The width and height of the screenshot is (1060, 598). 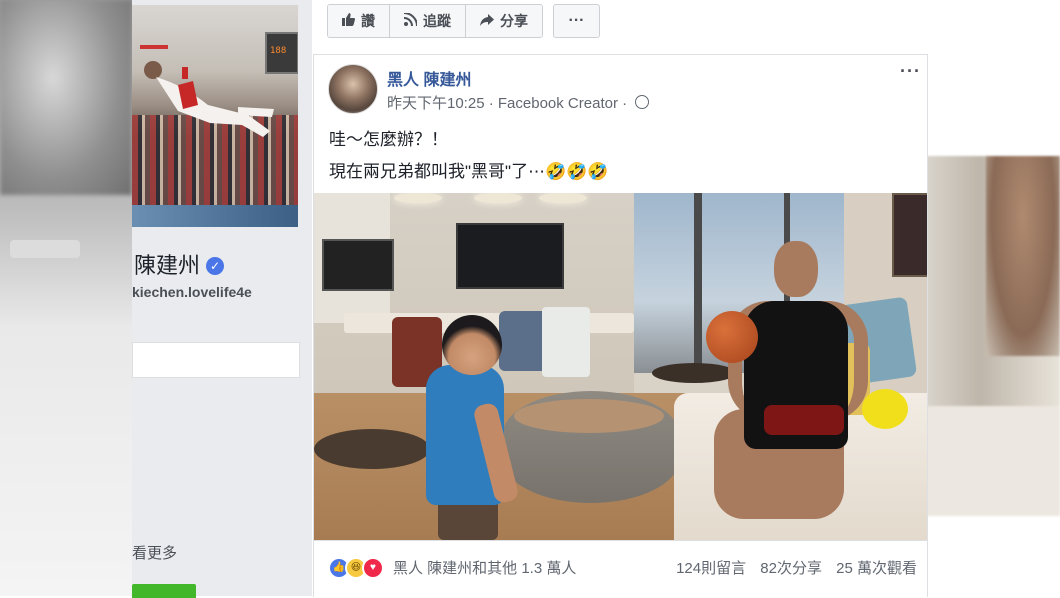 I want to click on comment-count: 124則留言, so click(x=711, y=568).